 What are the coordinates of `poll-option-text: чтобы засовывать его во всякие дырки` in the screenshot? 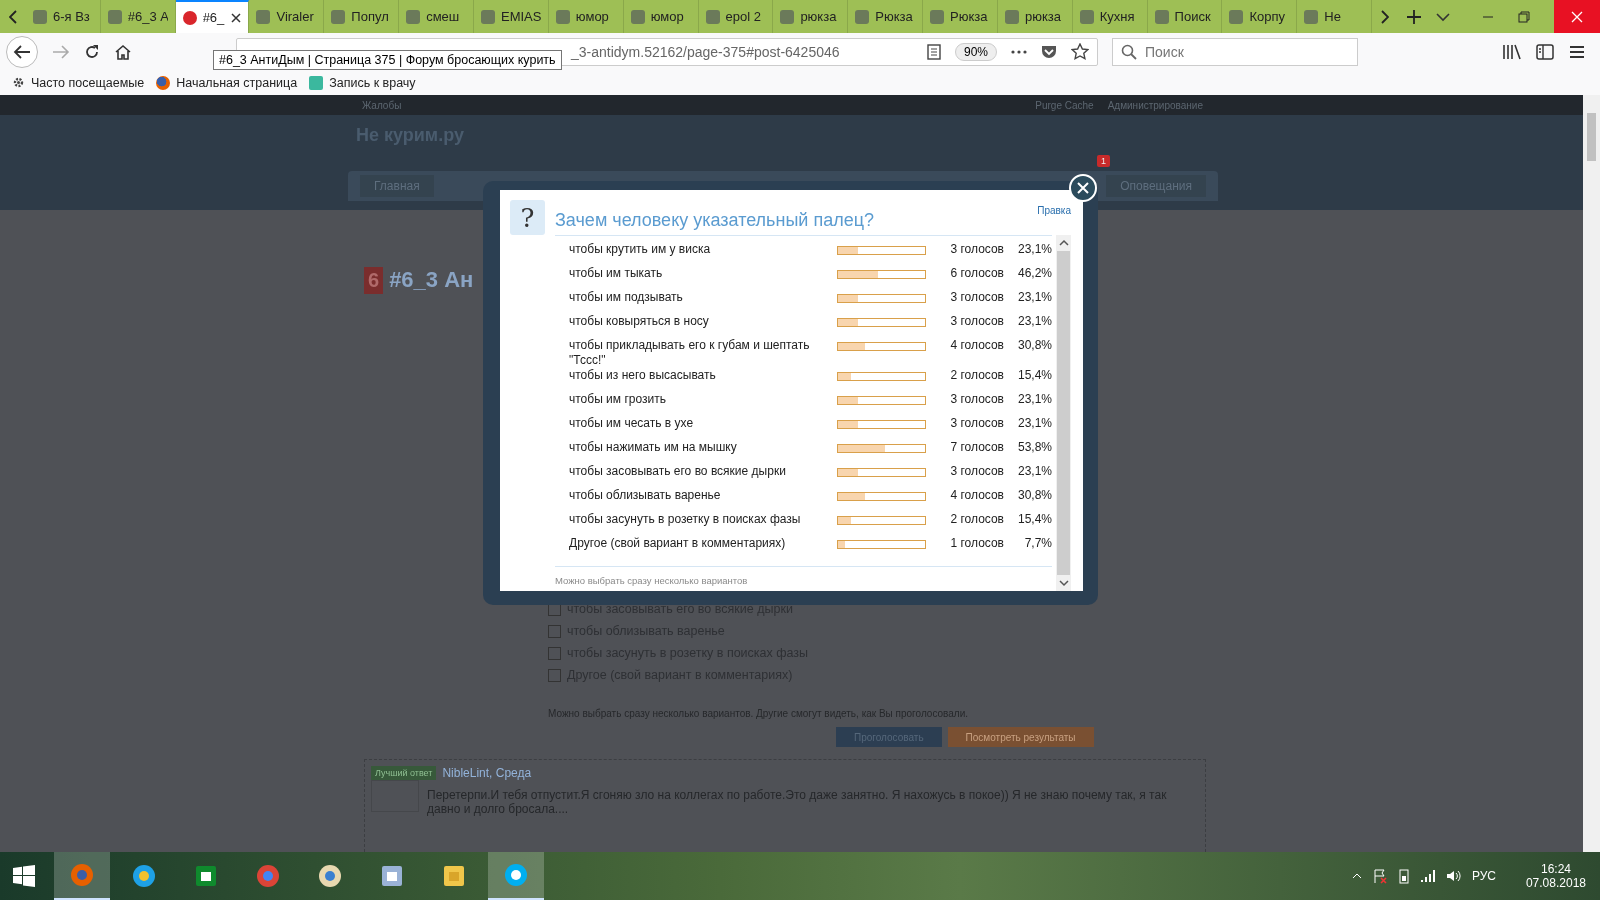 It's located at (678, 471).